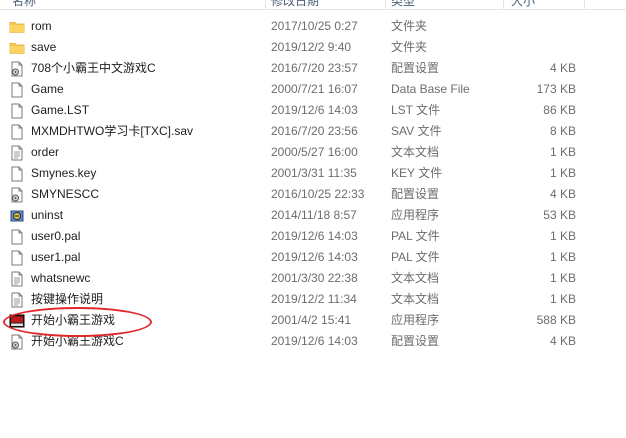 The image size is (626, 438). Describe the element at coordinates (56, 257) in the screenshot. I see `file-name: user1.pal` at that location.